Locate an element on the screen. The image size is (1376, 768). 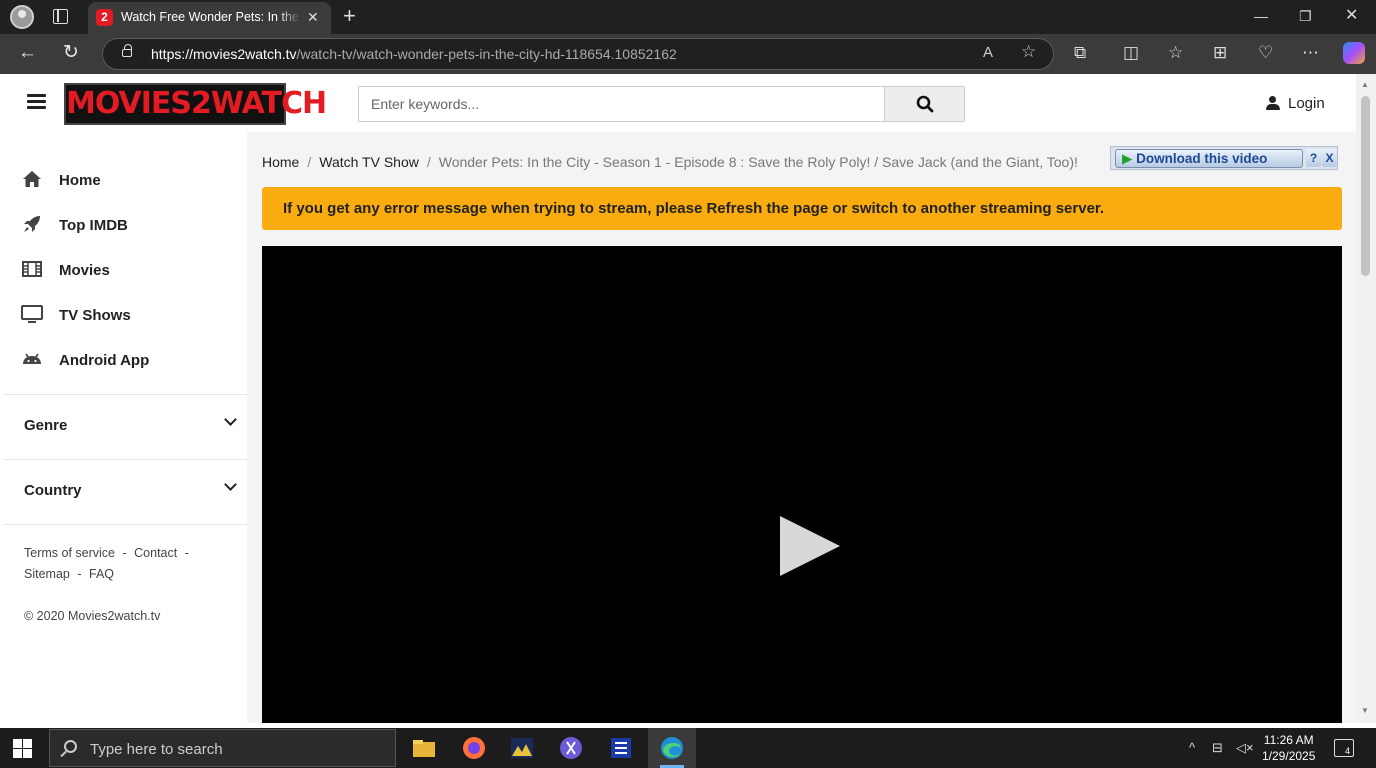
user-icon is located at coordinates (1273, 103).